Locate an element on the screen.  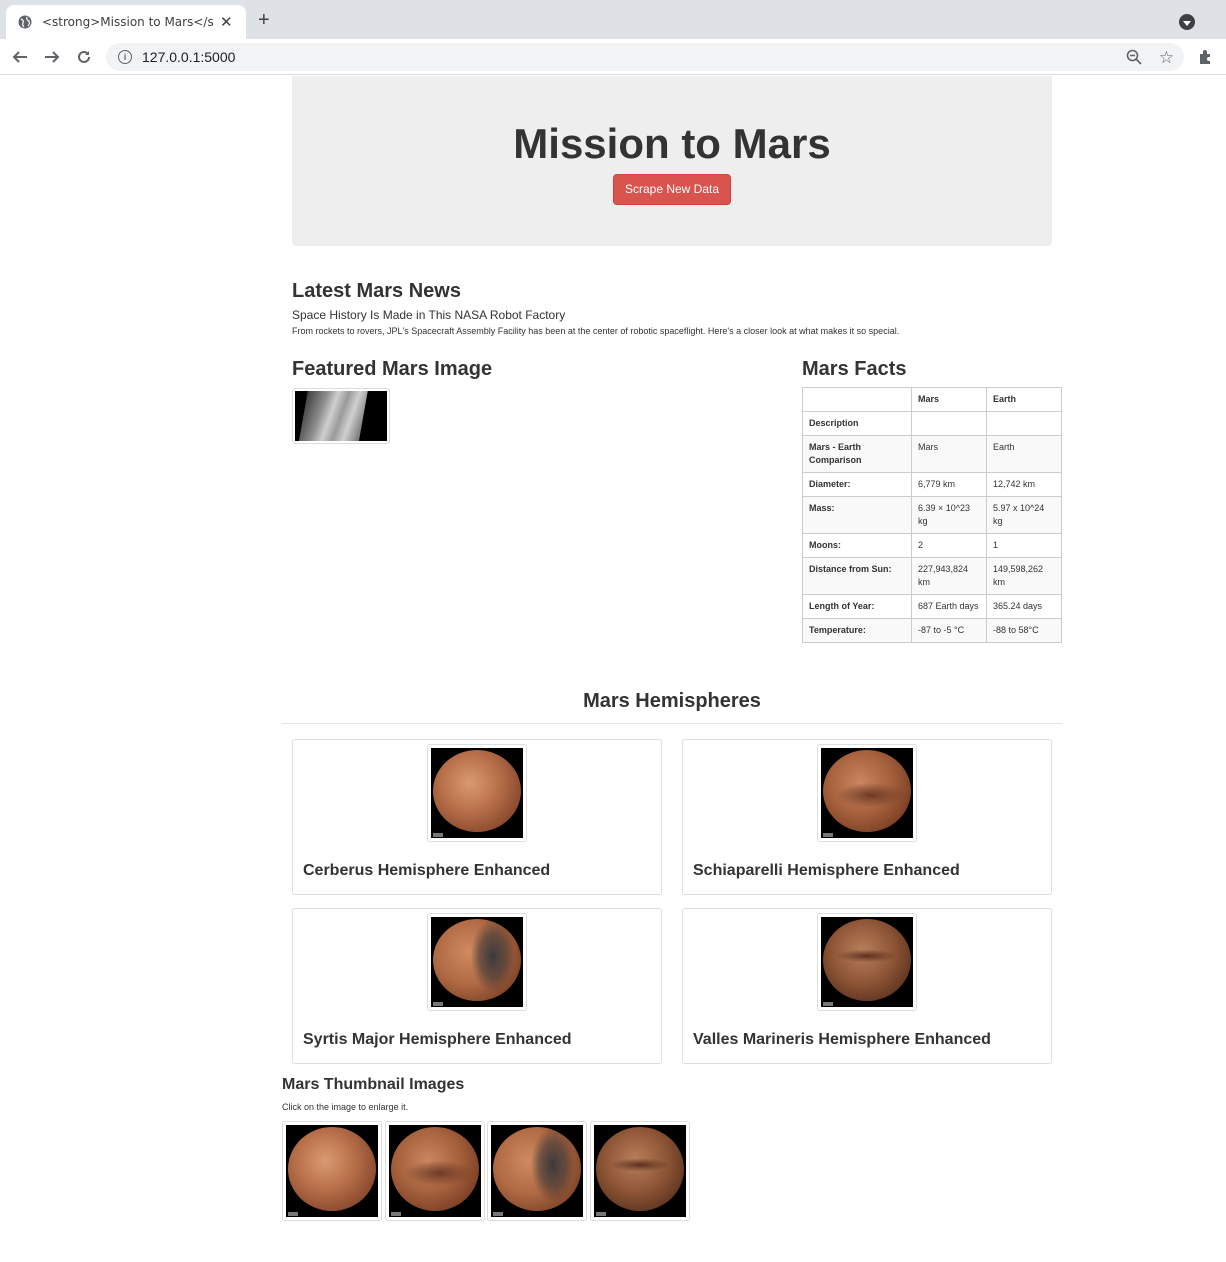
table-cell: Earth is located at coordinates (1024, 454).